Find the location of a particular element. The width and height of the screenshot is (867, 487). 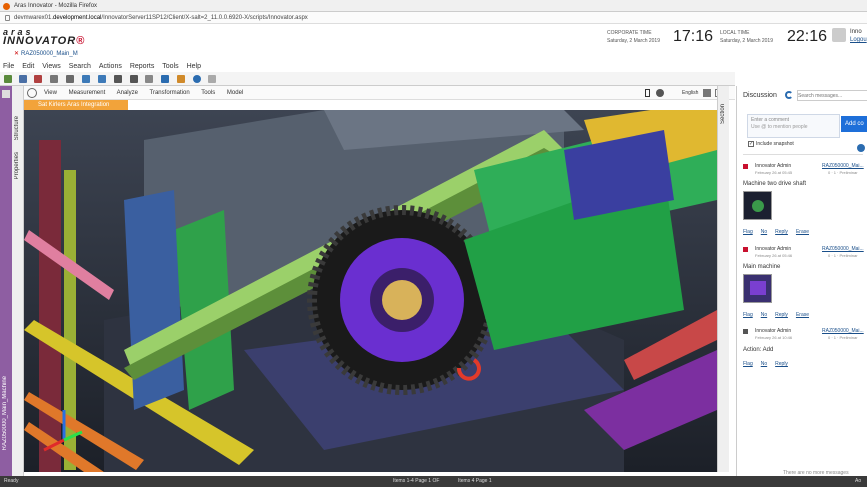

tab-section: Section is located at coordinates (723, 114).